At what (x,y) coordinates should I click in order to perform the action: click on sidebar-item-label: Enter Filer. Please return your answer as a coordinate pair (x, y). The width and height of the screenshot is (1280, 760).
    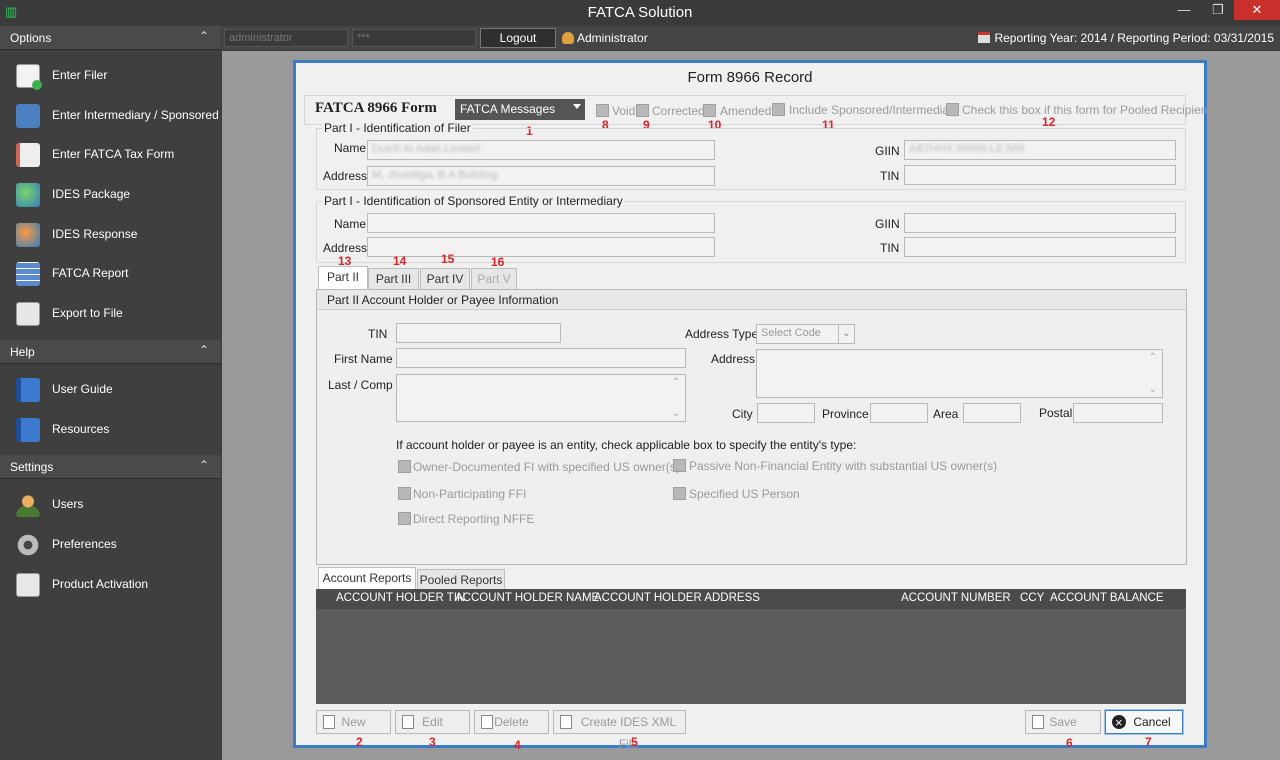
    Looking at the image, I should click on (80, 75).